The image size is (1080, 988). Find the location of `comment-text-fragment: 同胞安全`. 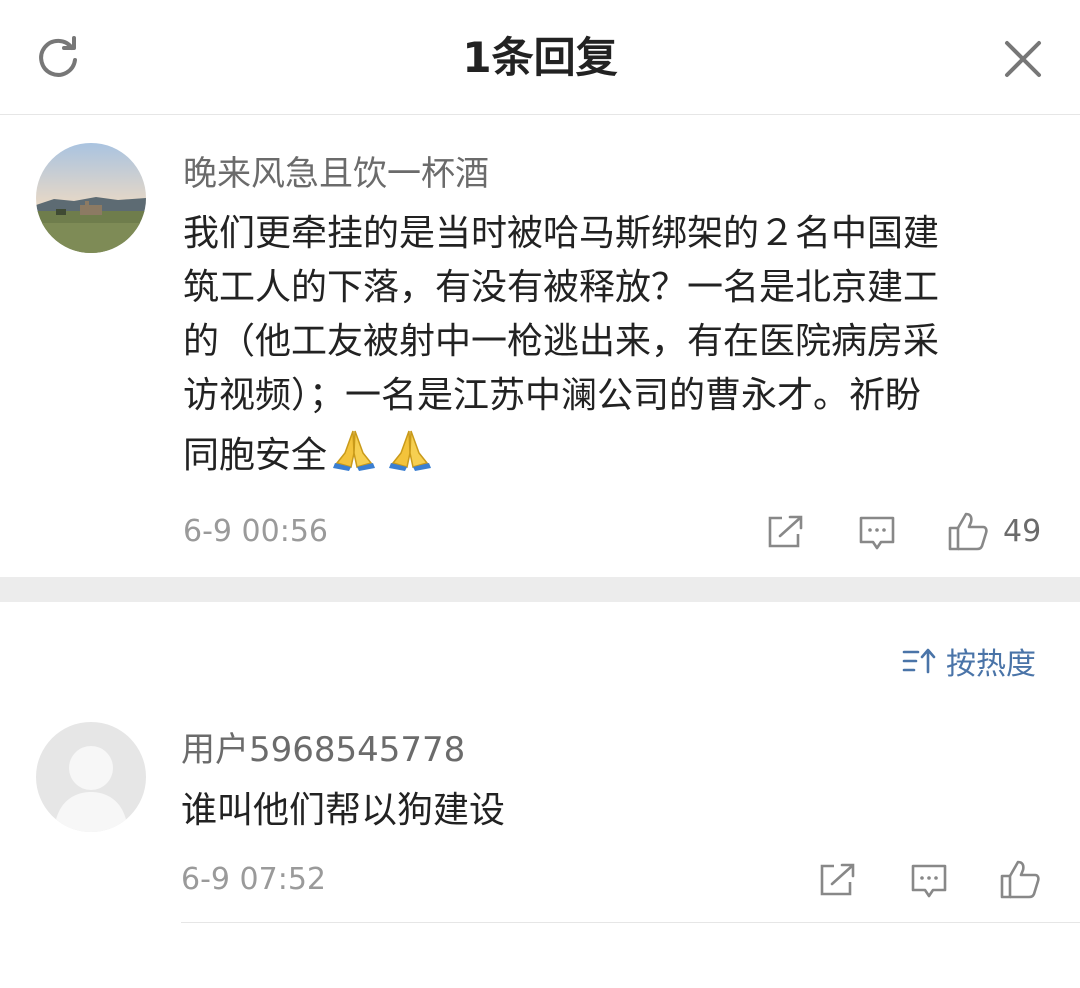

comment-text-fragment: 同胞安全 is located at coordinates (255, 455).